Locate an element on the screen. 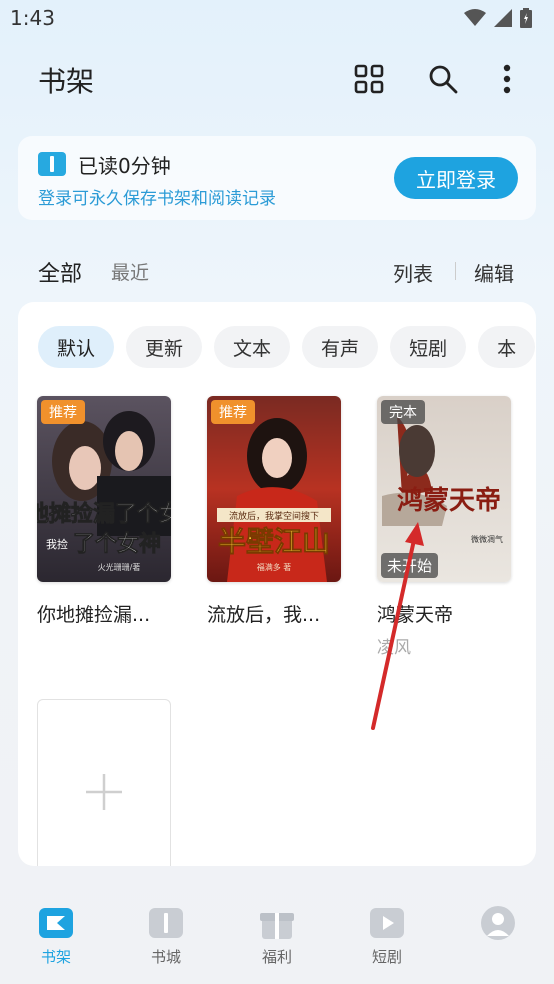 This screenshot has height=984, width=554. nav-rewards: 福利 is located at coordinates (277, 936).